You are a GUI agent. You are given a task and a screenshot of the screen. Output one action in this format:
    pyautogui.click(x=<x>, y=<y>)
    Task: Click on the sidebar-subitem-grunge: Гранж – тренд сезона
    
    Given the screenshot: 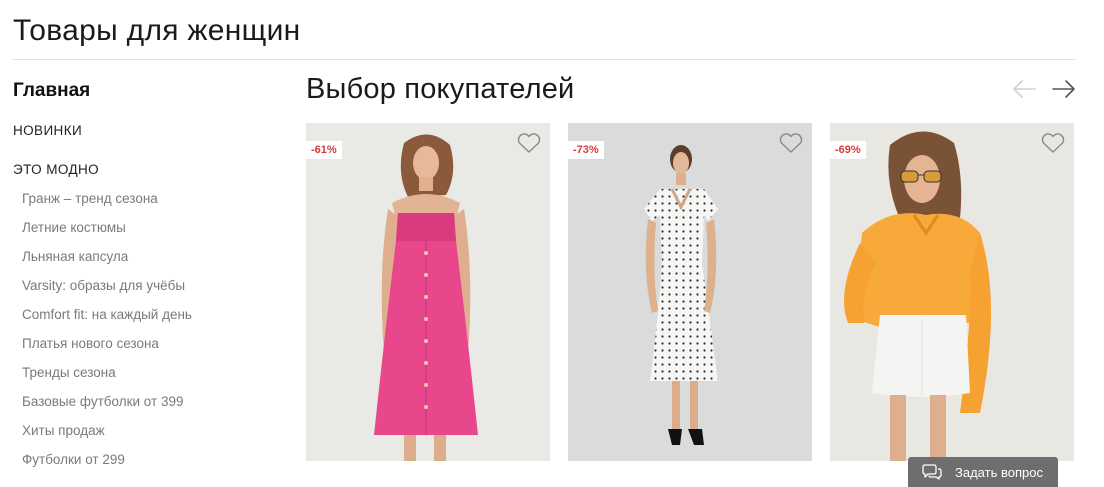 What is the action you would take?
    pyautogui.click(x=143, y=204)
    